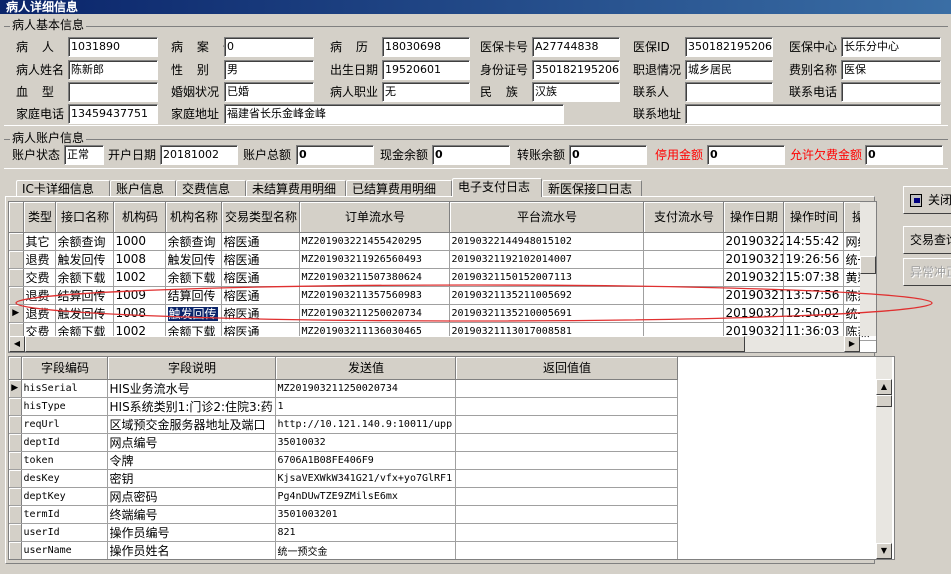  I want to click on scroll-up-icon: ▲, so click(884, 387).